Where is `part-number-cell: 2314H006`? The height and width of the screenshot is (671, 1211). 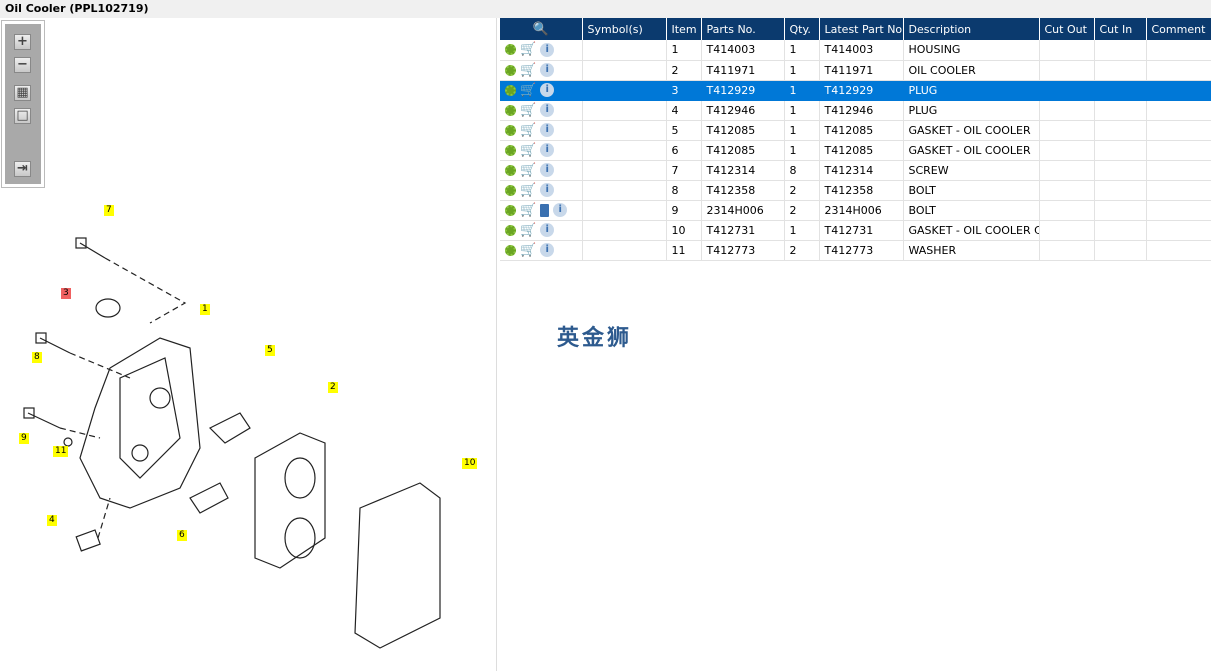 part-number-cell: 2314H006 is located at coordinates (743, 210).